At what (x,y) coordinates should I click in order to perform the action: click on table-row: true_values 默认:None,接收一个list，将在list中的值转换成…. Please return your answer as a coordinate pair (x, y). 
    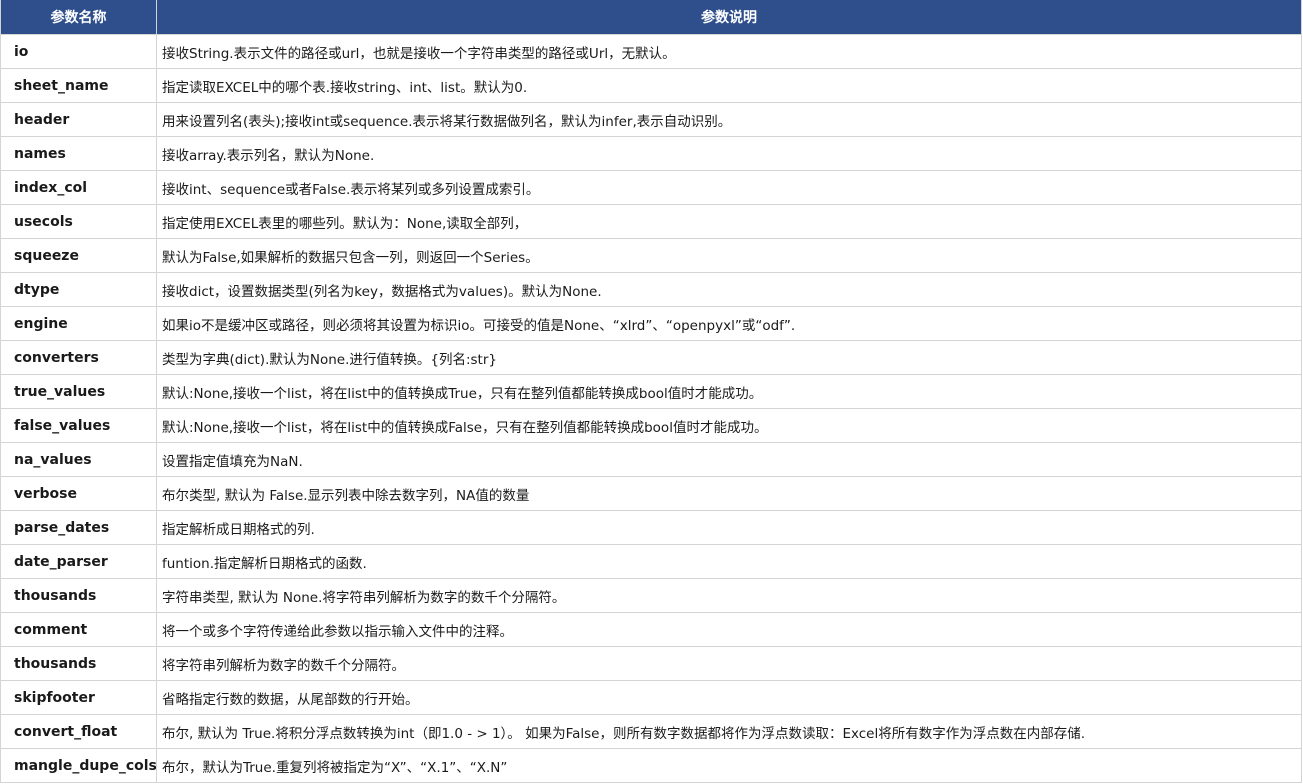
    Looking at the image, I should click on (651, 391).